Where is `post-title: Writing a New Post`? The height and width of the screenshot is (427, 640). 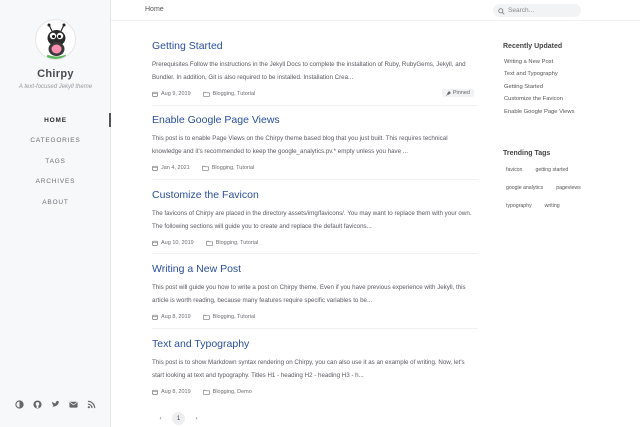 post-title: Writing a New Post is located at coordinates (315, 269).